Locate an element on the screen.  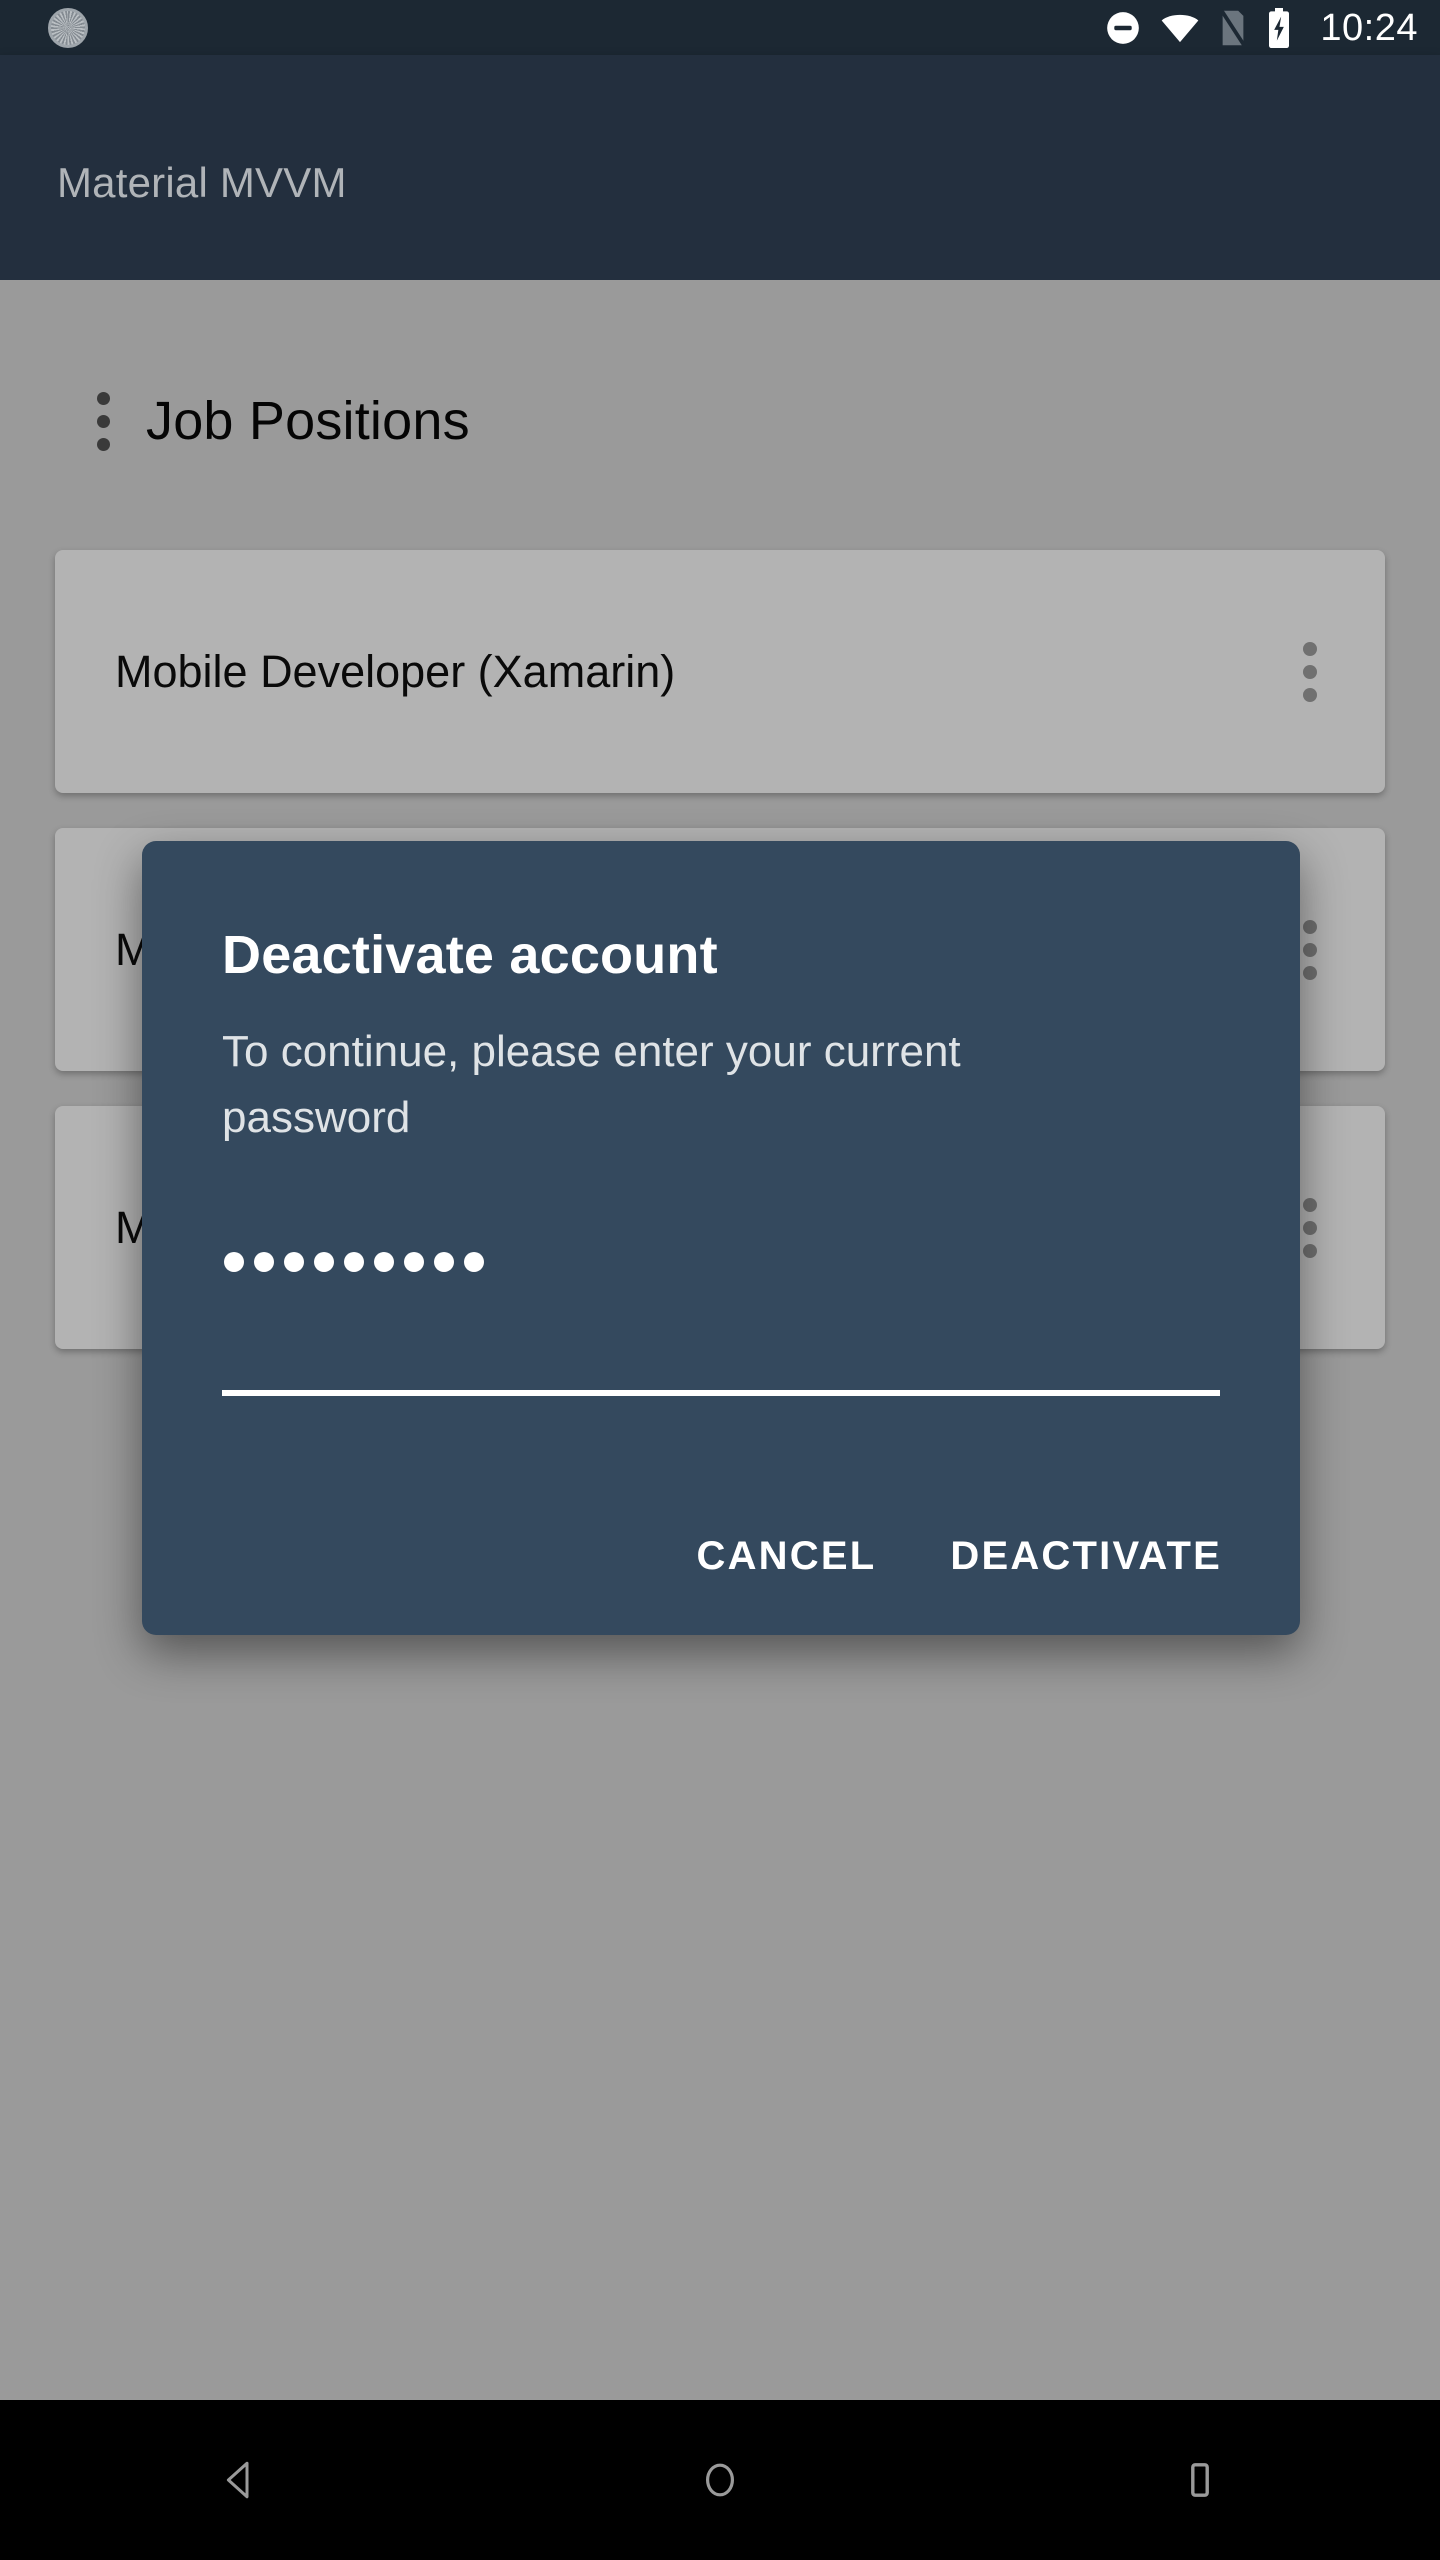
battery-charging-icon is located at coordinates (1279, 27).